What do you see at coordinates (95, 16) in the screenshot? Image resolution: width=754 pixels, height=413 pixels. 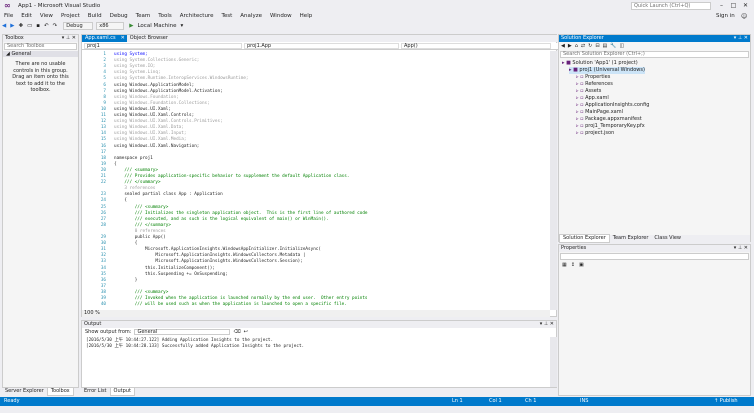 I see `menu-build: Build` at bounding box center [95, 16].